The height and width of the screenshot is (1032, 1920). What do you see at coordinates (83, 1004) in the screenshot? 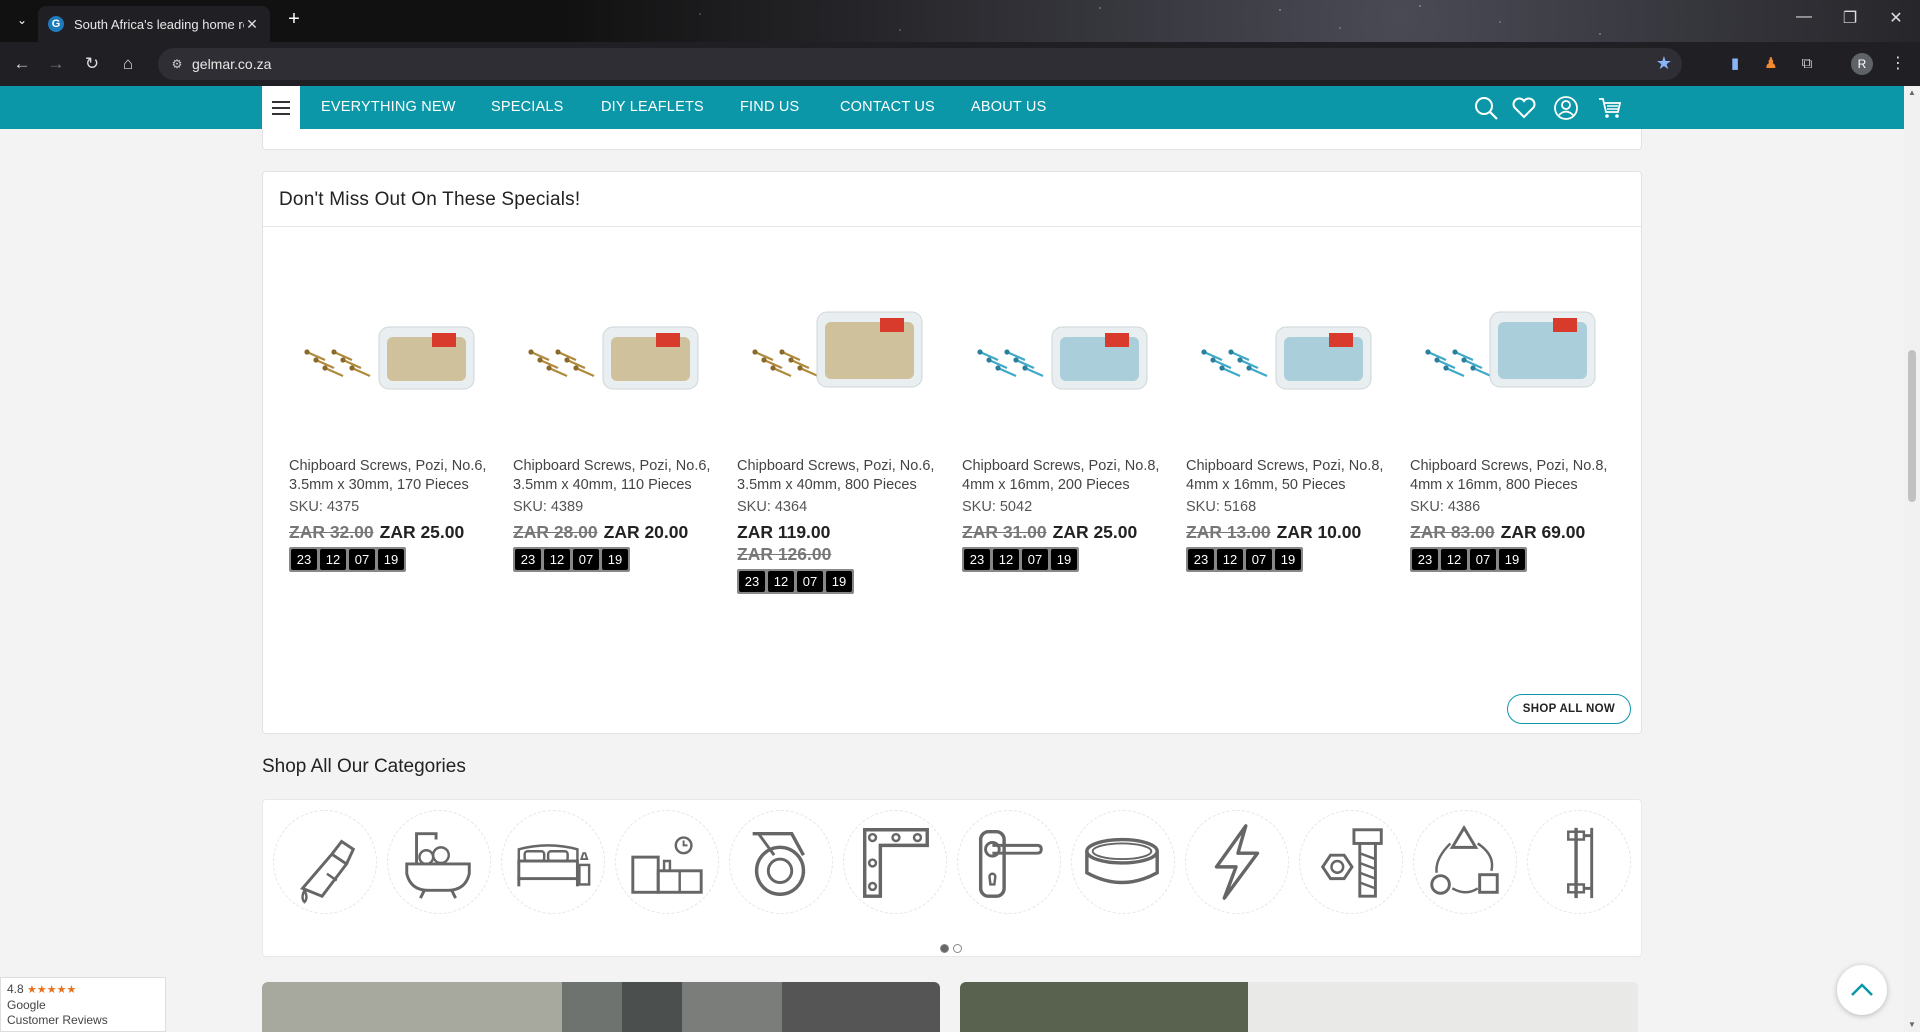
I see `google-reviews-badge: 4.8 ★★★★★ Google Customer Reviews` at bounding box center [83, 1004].